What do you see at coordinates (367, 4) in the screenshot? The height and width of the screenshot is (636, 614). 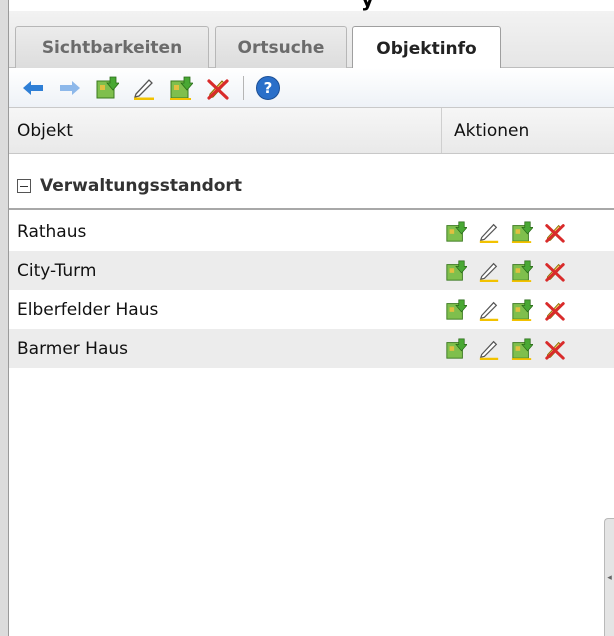 I see `cut-off-title-glyph: y` at bounding box center [367, 4].